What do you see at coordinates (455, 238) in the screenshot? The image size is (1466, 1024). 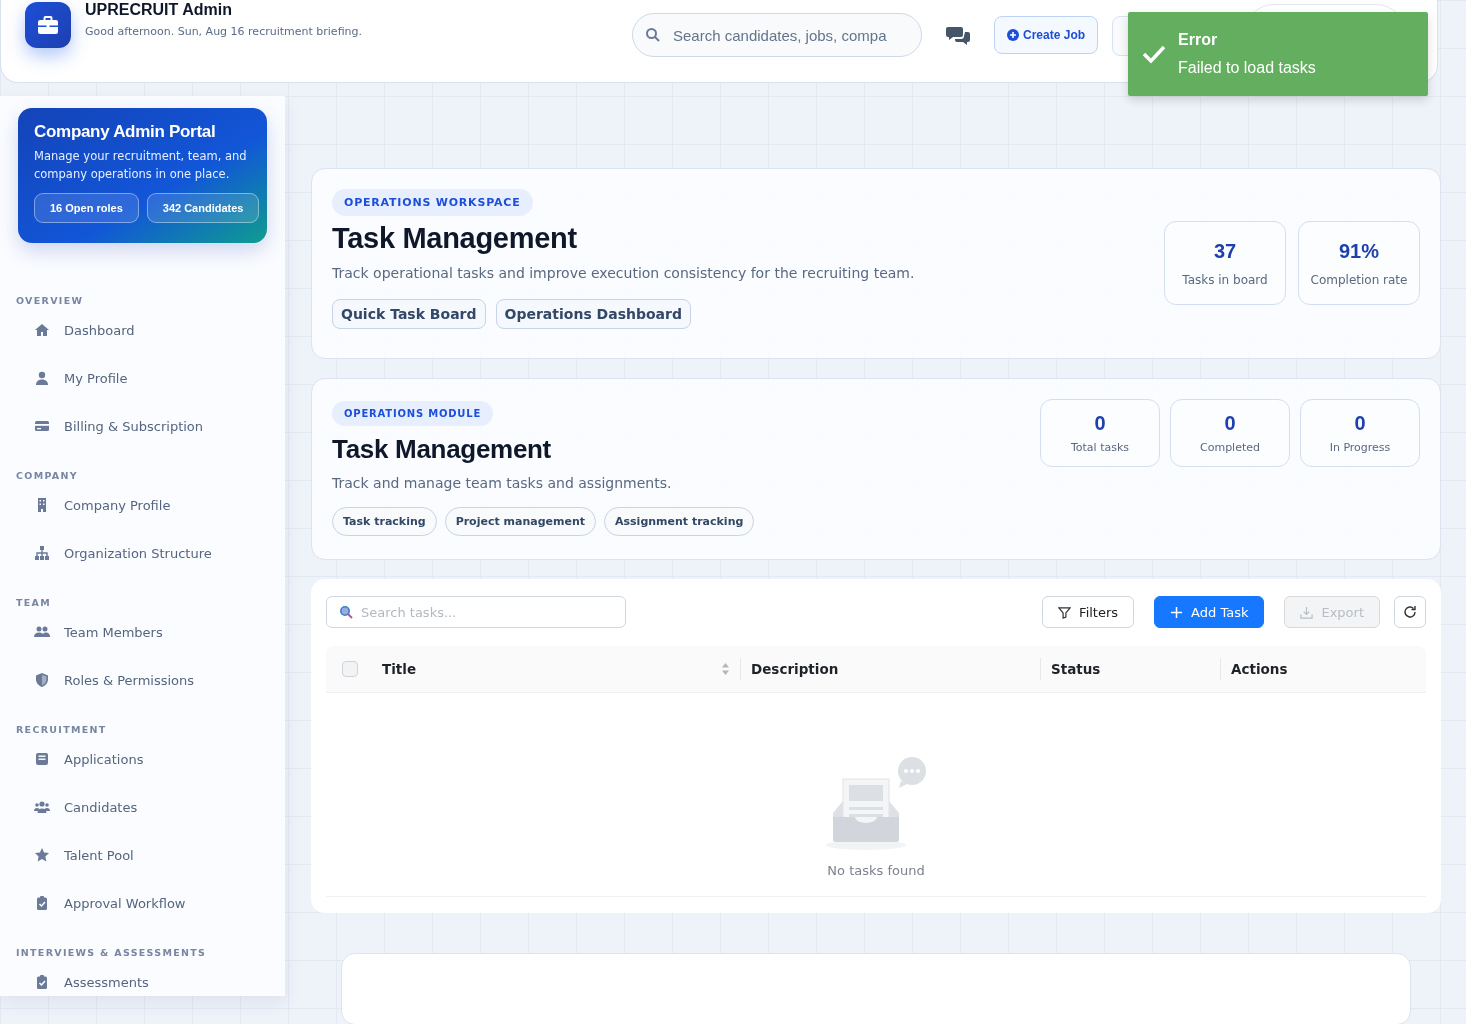 I see `page-title: Task Management` at bounding box center [455, 238].